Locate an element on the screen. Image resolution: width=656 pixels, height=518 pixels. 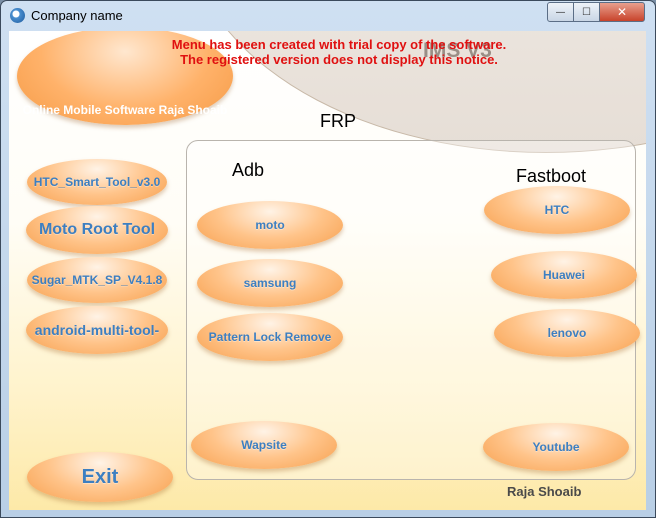
android-multi-tool-label: android-multi-tool- is located at coordinates (97, 330).